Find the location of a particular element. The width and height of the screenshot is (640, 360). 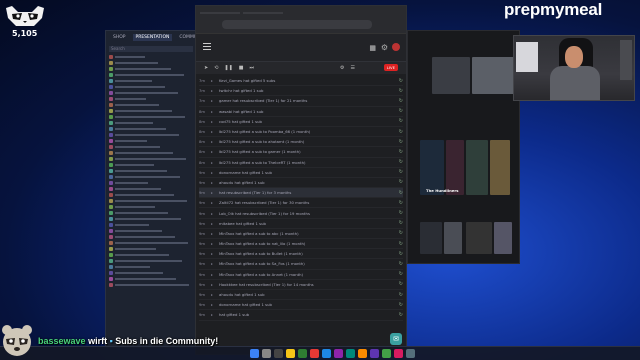

settings-icon: ⚙ is located at coordinates (342, 68).